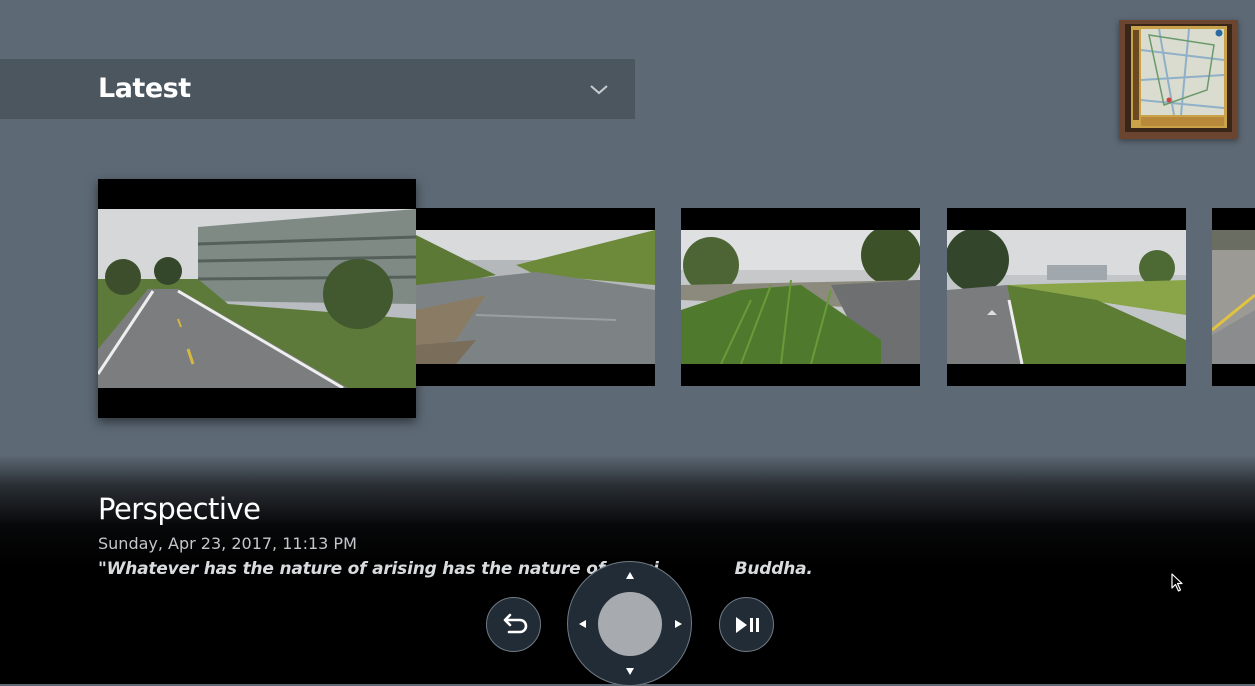 This screenshot has width=1255, height=686. Describe the element at coordinates (599, 90) in the screenshot. I see `chevron-down-icon` at that location.